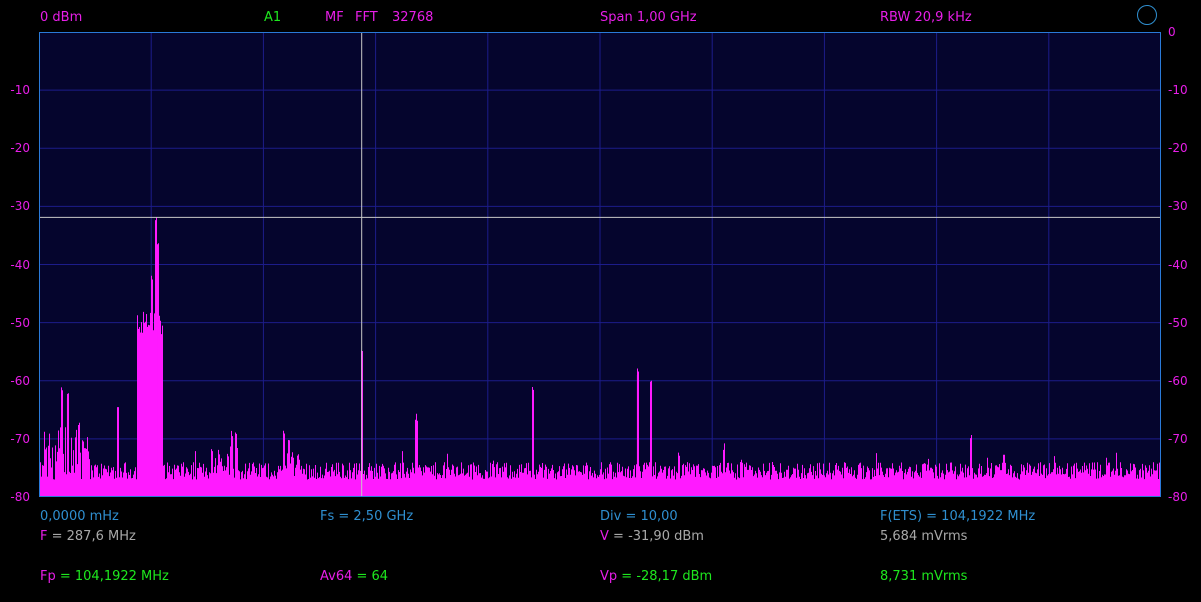 The width and height of the screenshot is (1201, 602). I want to click on y-tick-left: -50, so click(20, 322).